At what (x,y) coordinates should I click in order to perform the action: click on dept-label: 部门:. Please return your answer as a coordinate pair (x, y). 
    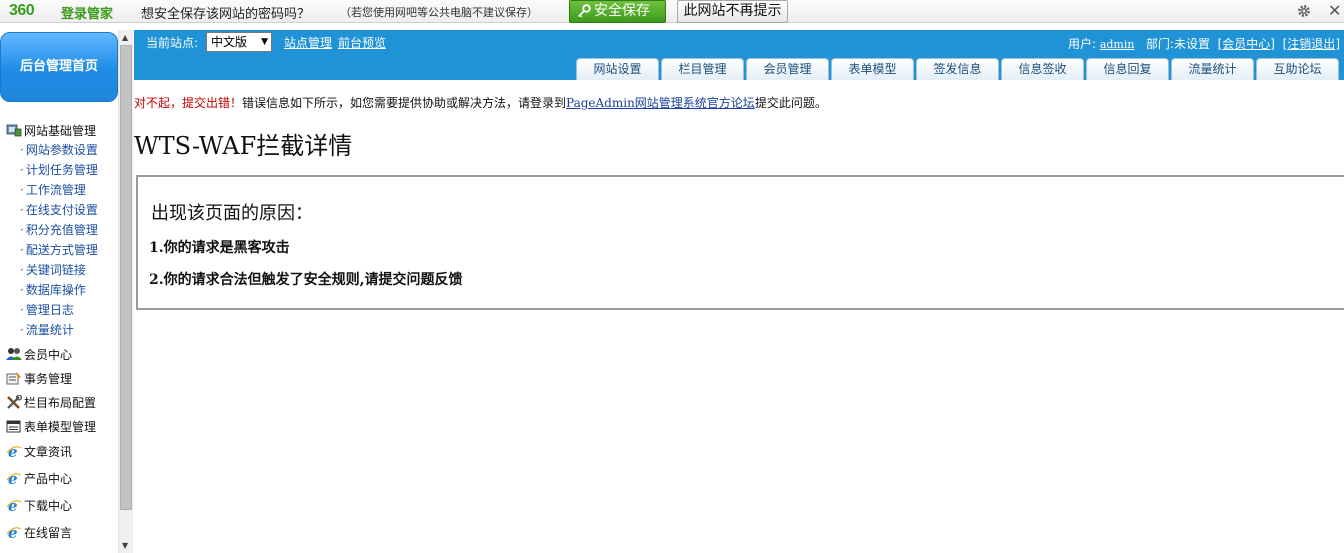
    Looking at the image, I should click on (1159, 44).